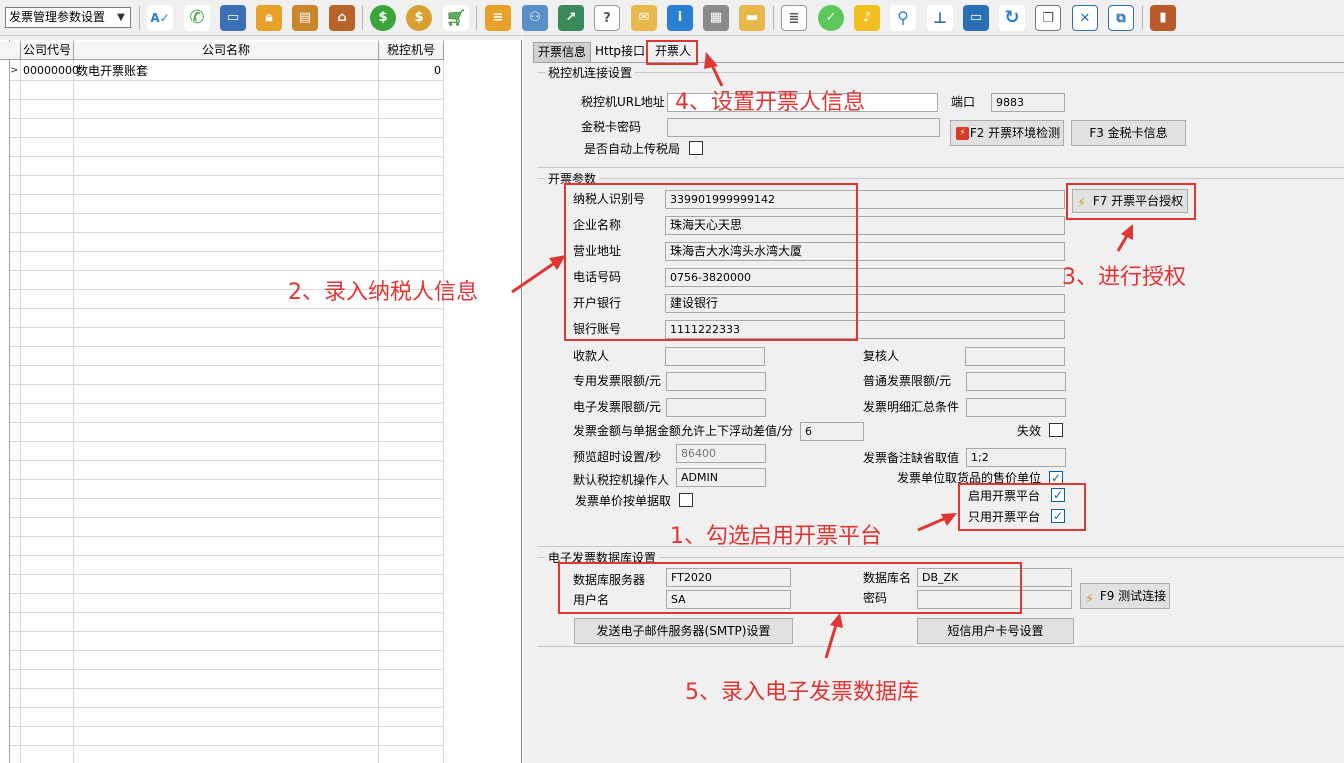 This screenshot has width=1344, height=763. Describe the element at coordinates (794, 18) in the screenshot. I see `document-icon: ≣` at that location.